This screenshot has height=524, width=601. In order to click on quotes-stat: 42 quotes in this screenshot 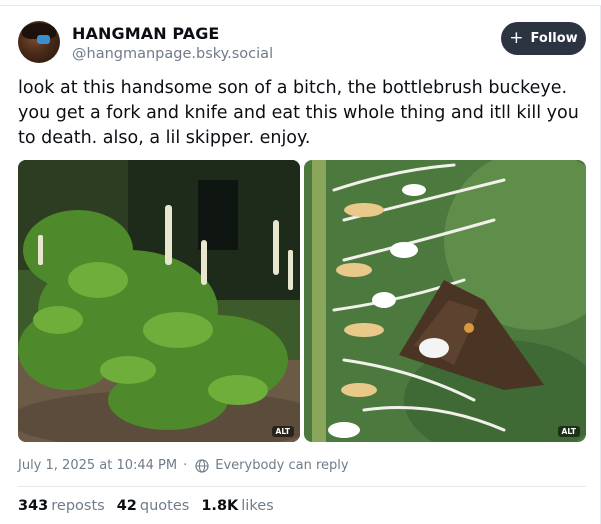, I will do `click(153, 506)`.